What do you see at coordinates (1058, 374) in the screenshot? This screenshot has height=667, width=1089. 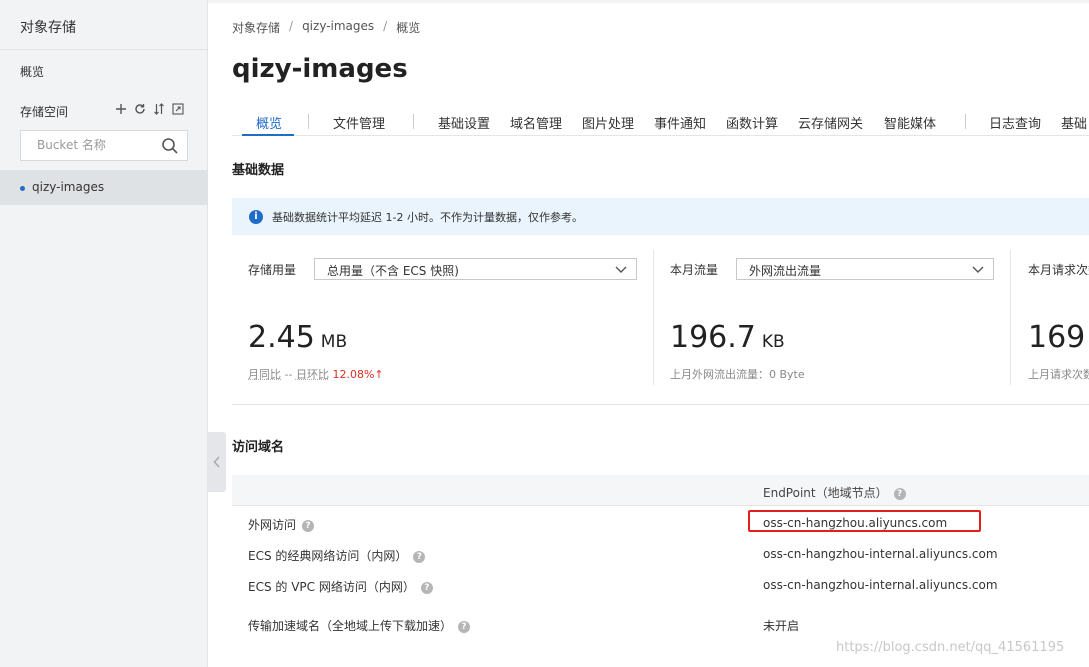 I see `monthly-requests-sub: 上月请求次数` at bounding box center [1058, 374].